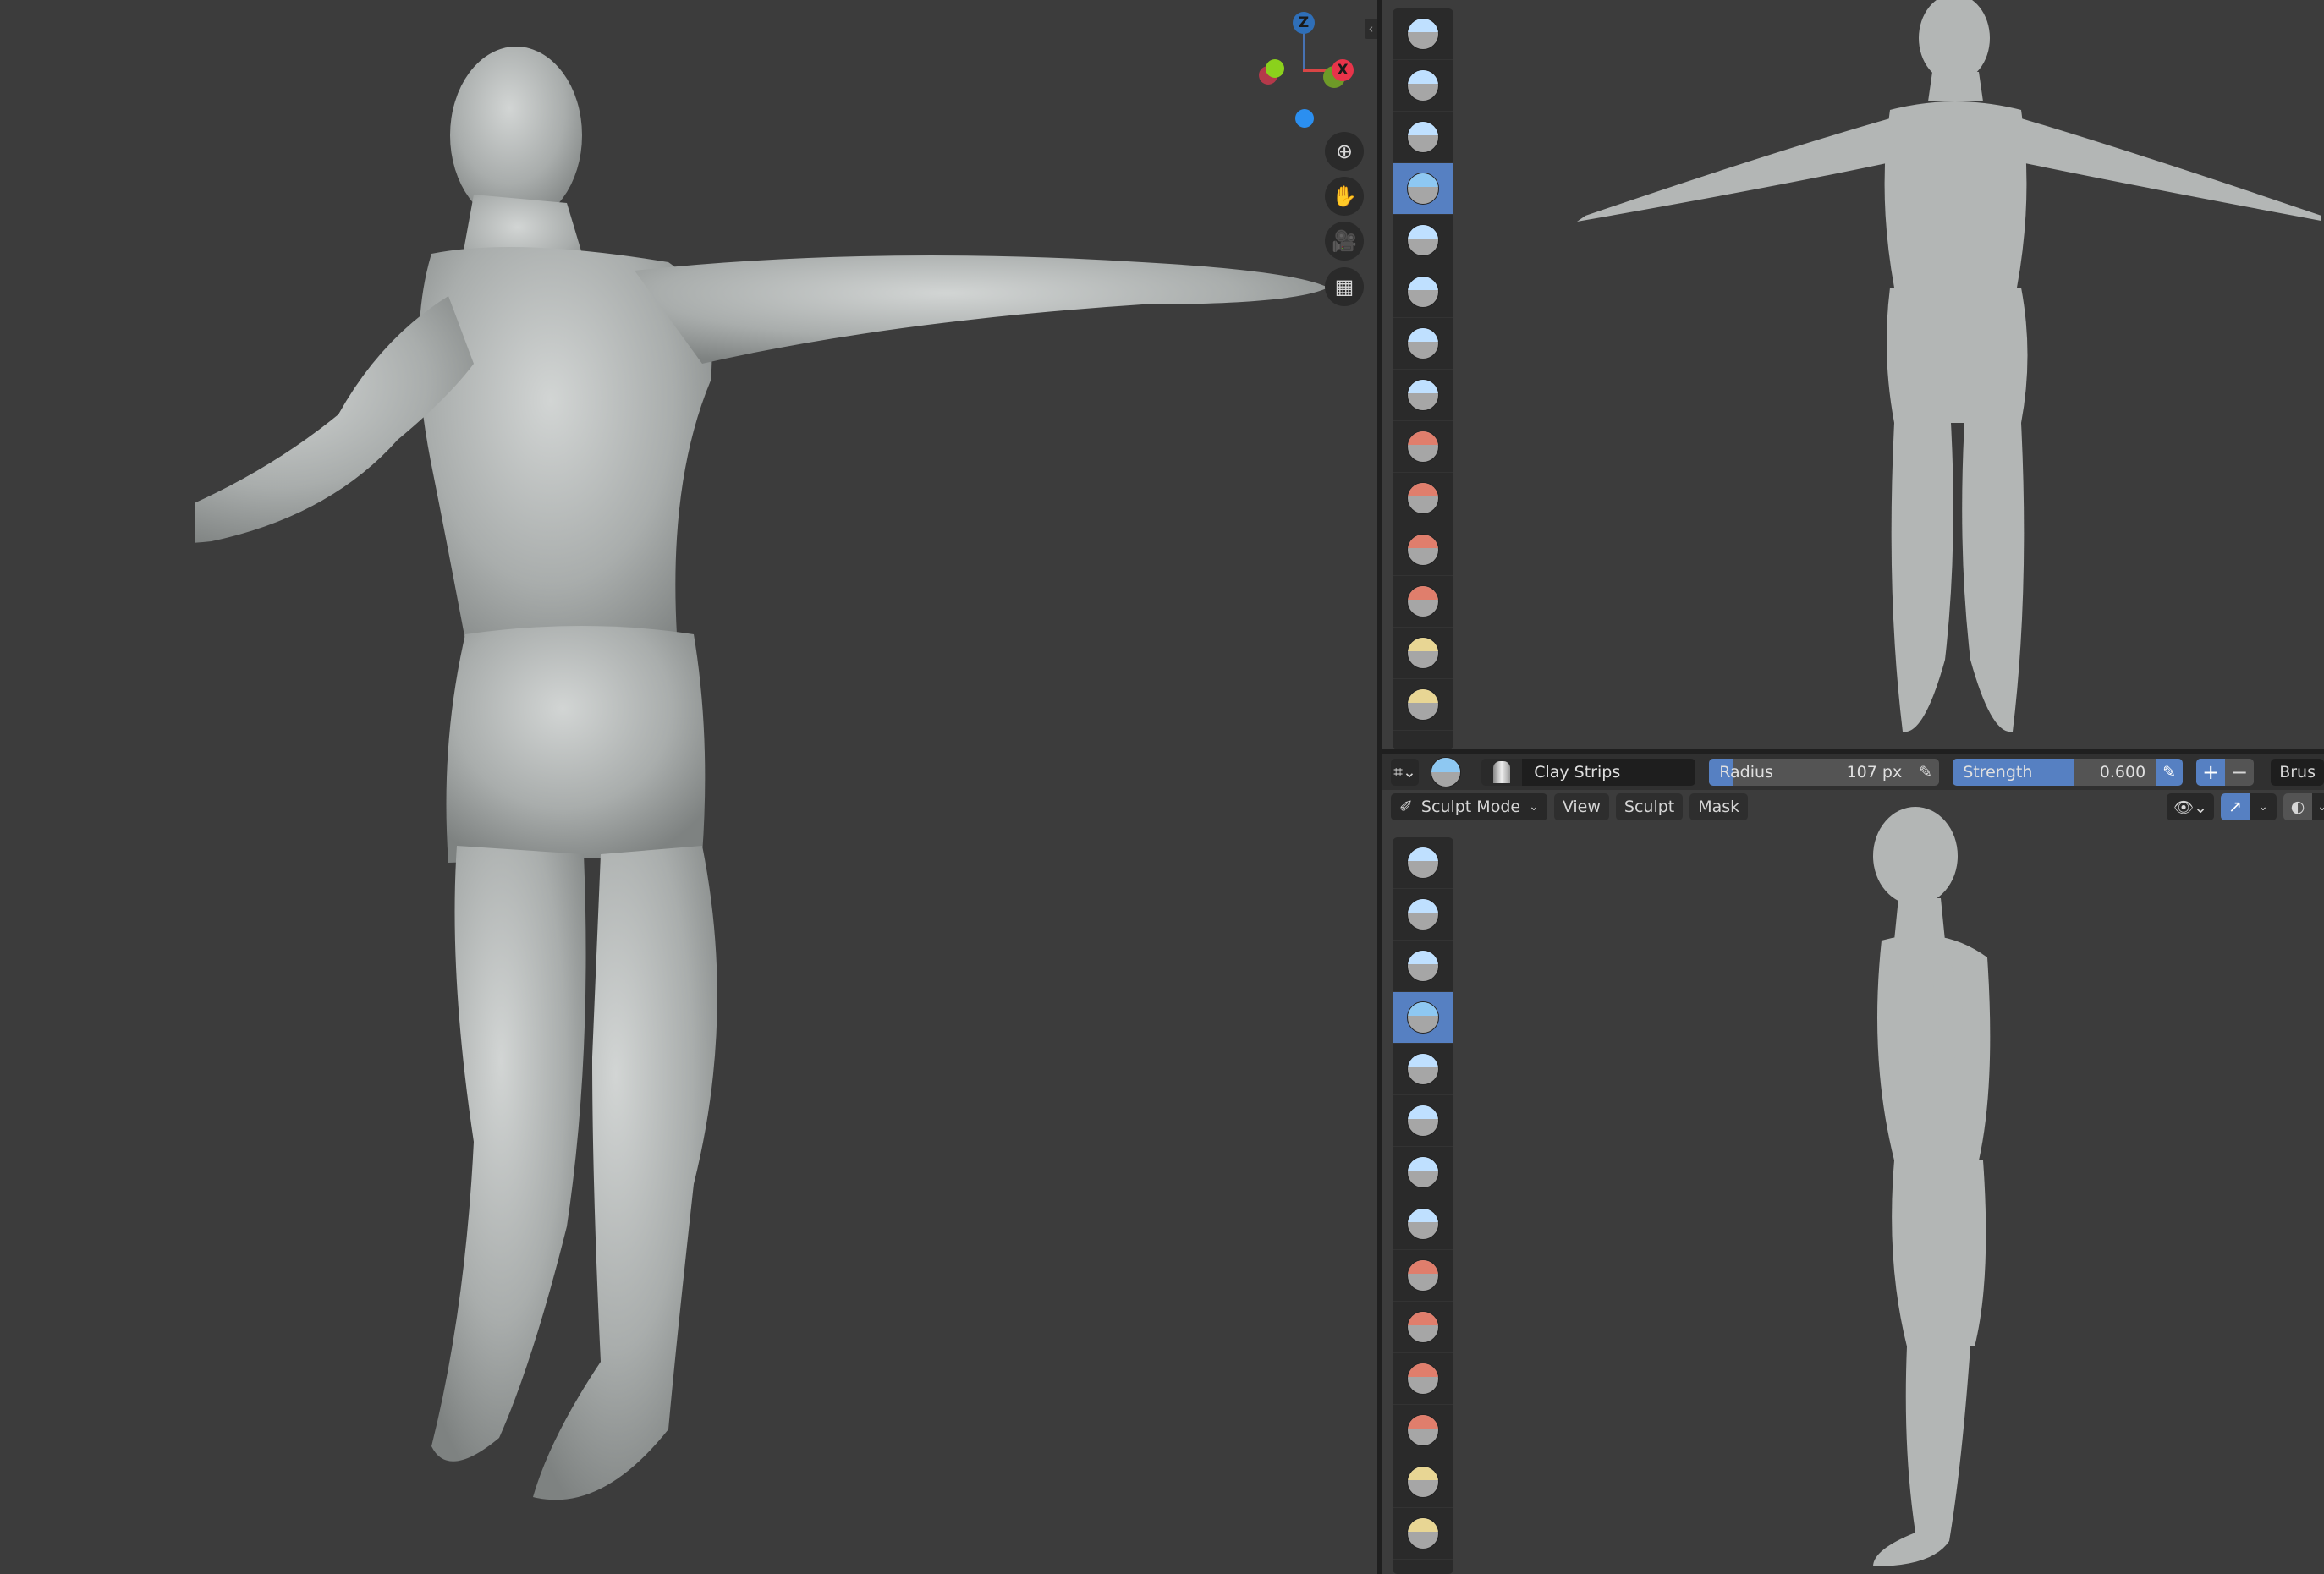 This screenshot has height=1574, width=2324. What do you see at coordinates (2297, 773) in the screenshot?
I see `brush-settings-menu: Brus` at bounding box center [2297, 773].